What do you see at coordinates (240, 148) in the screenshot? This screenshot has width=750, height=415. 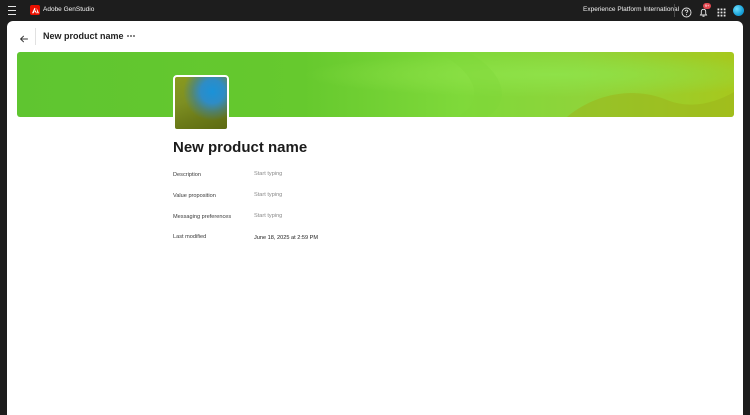 I see `product-name-heading: New product name` at bounding box center [240, 148].